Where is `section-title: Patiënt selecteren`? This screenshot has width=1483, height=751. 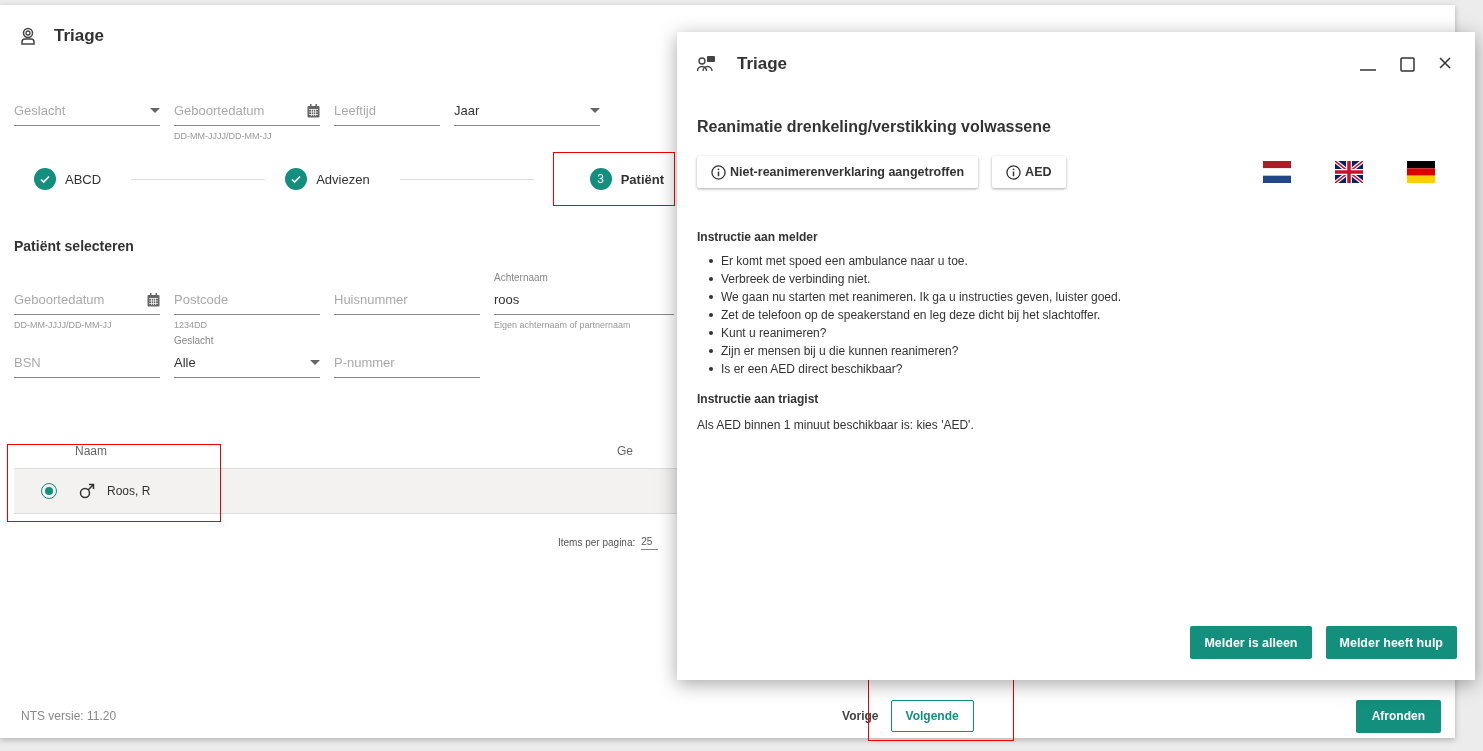
section-title: Patiënt selecteren is located at coordinates (74, 246).